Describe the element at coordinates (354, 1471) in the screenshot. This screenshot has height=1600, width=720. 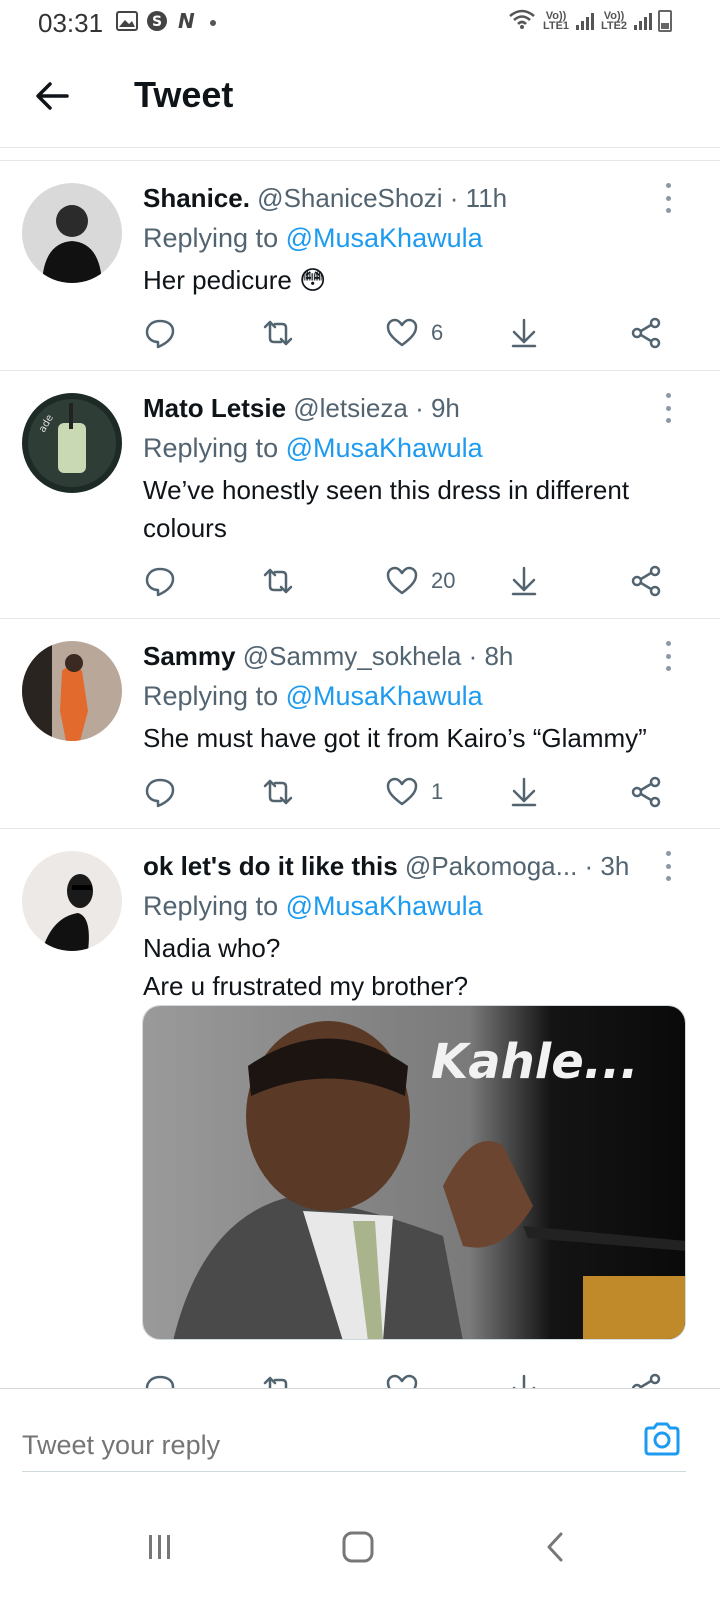
I see `input-underline` at that location.